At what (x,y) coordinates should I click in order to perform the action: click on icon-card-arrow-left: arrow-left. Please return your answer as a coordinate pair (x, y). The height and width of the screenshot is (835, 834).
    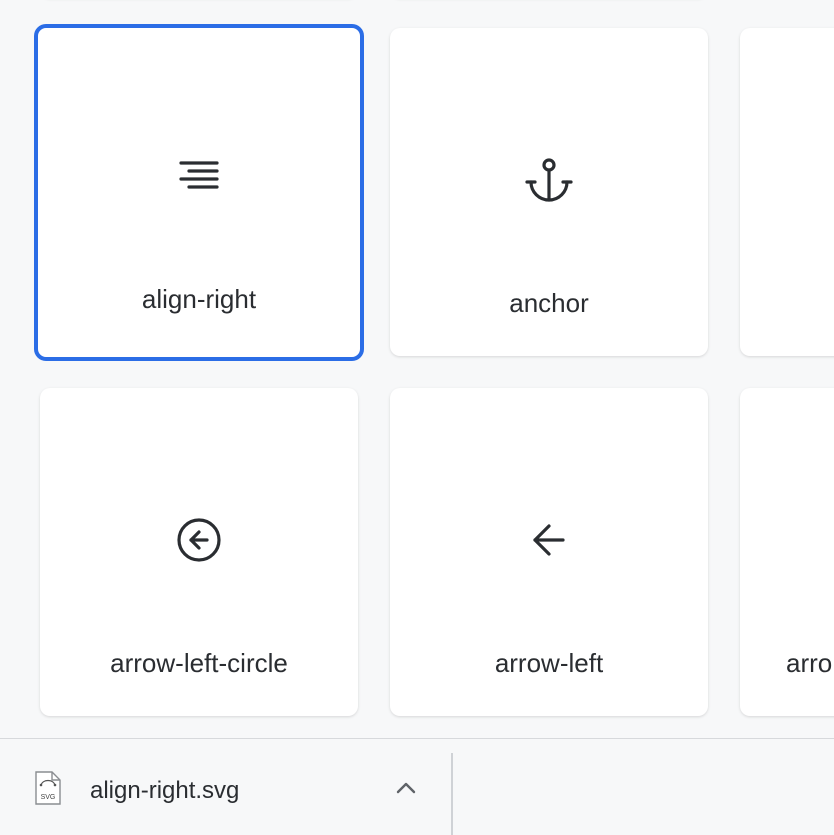
    Looking at the image, I should click on (549, 552).